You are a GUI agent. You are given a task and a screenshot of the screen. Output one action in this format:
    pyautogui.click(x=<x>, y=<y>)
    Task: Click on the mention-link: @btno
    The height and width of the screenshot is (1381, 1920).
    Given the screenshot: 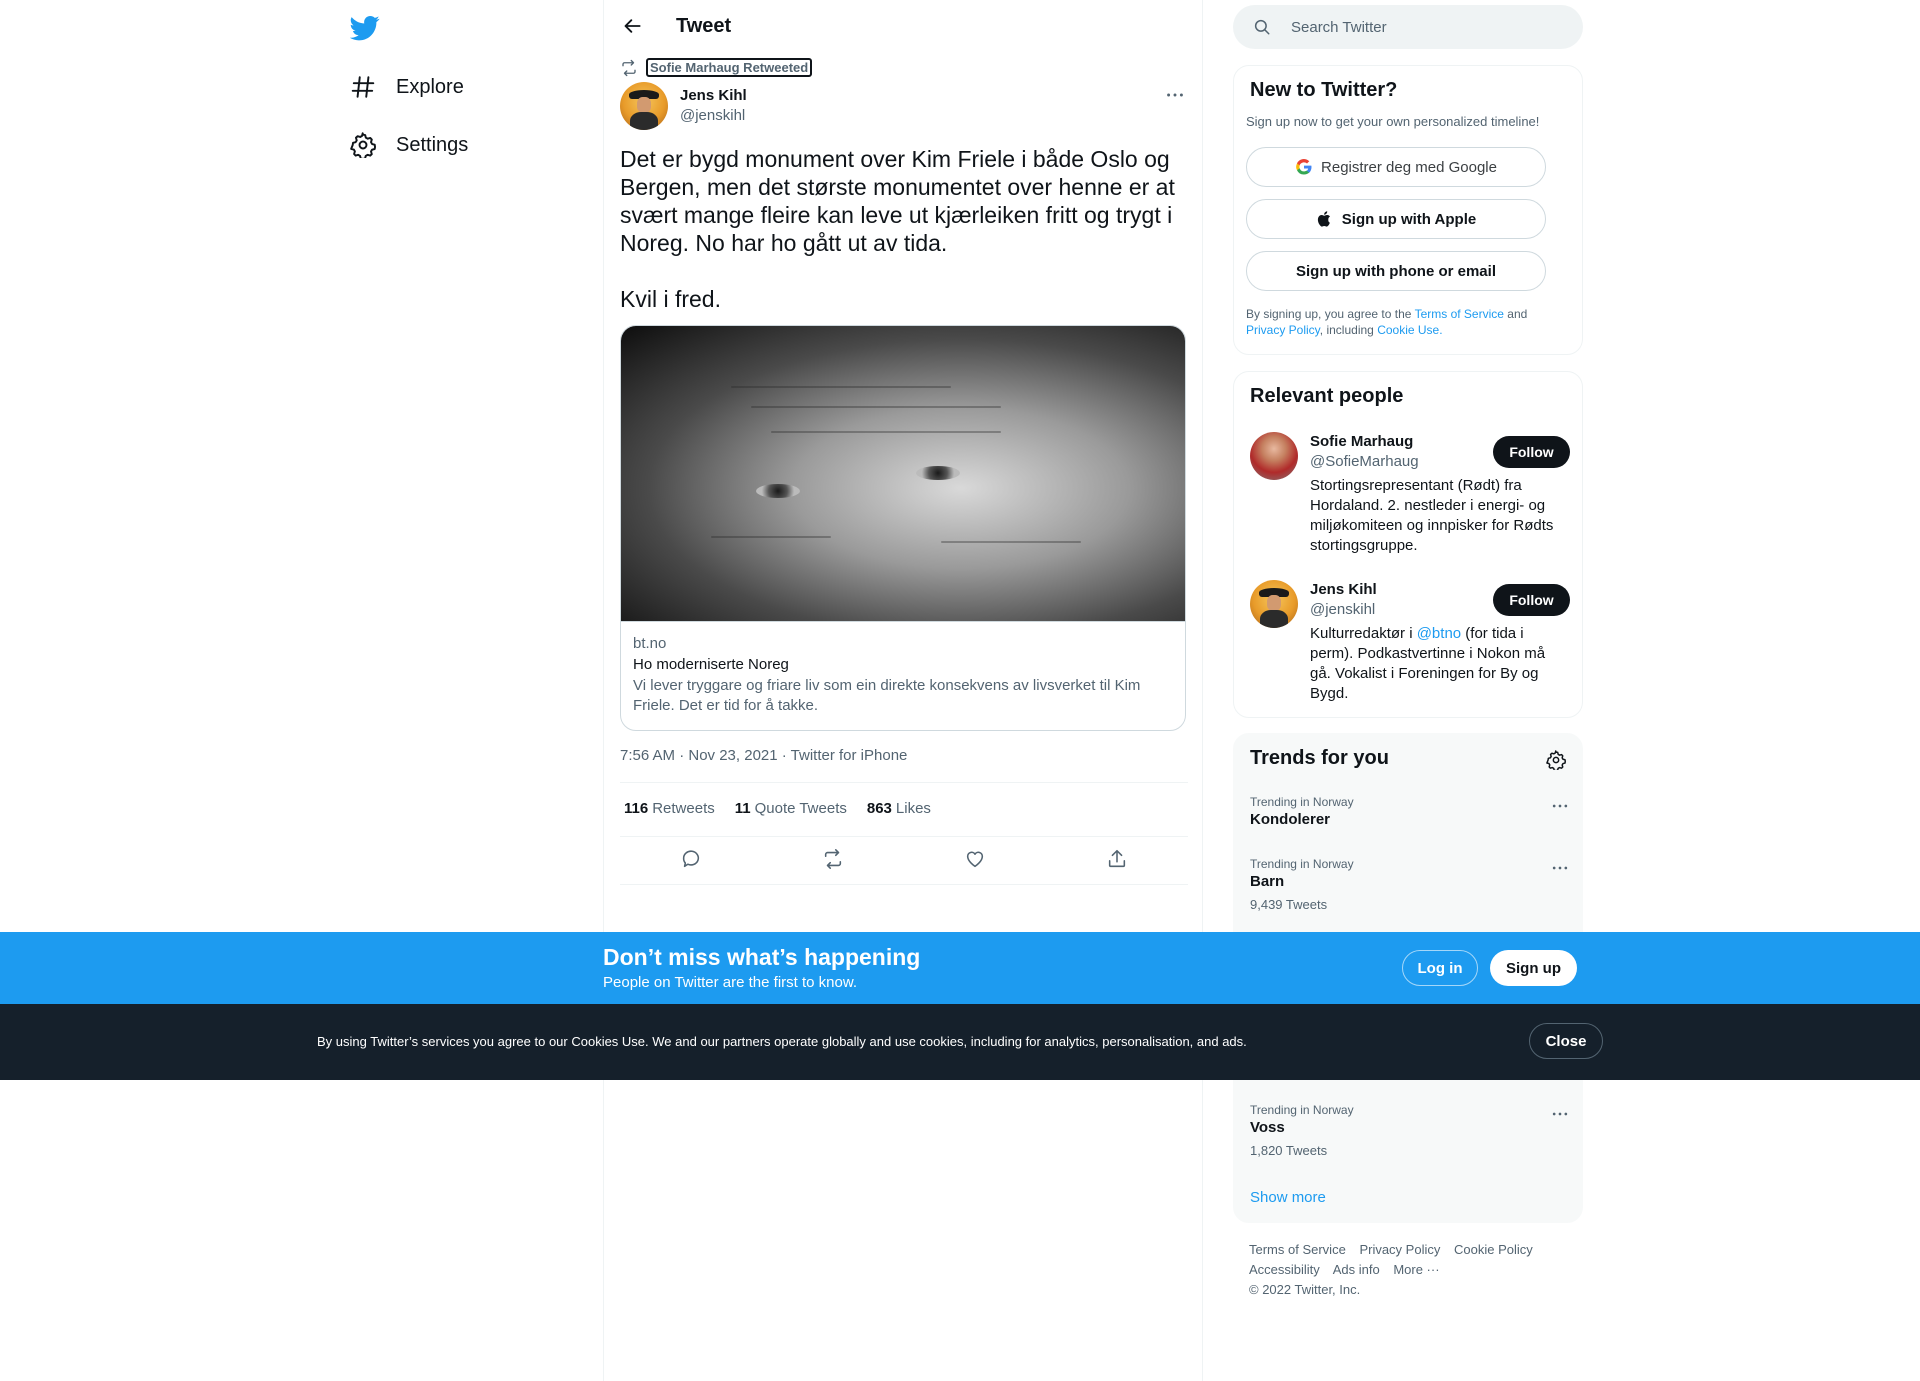 What is the action you would take?
    pyautogui.click(x=1439, y=633)
    